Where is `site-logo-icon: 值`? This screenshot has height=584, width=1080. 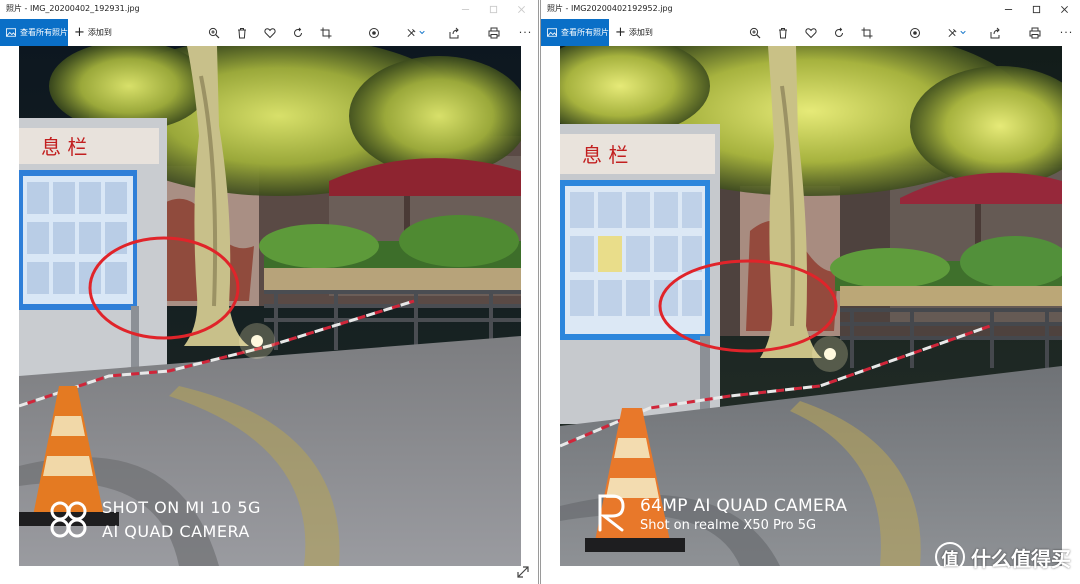 site-logo-icon: 值 is located at coordinates (950, 557).